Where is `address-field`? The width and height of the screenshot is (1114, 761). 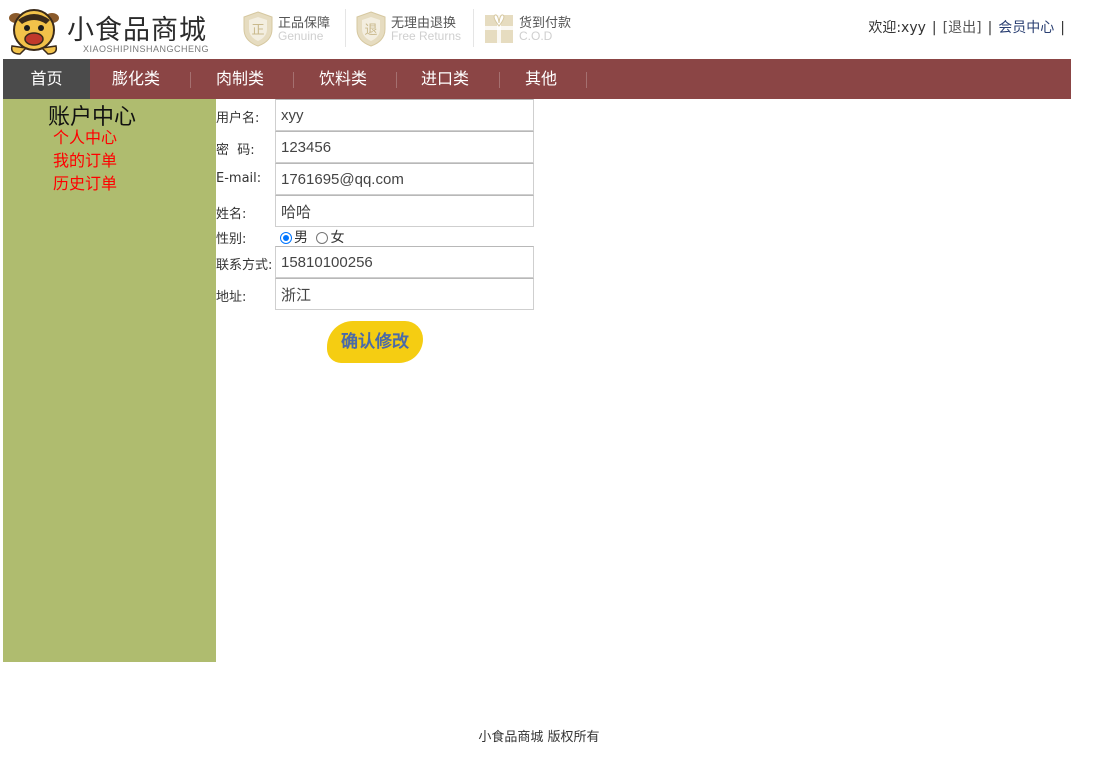
address-field is located at coordinates (404, 294).